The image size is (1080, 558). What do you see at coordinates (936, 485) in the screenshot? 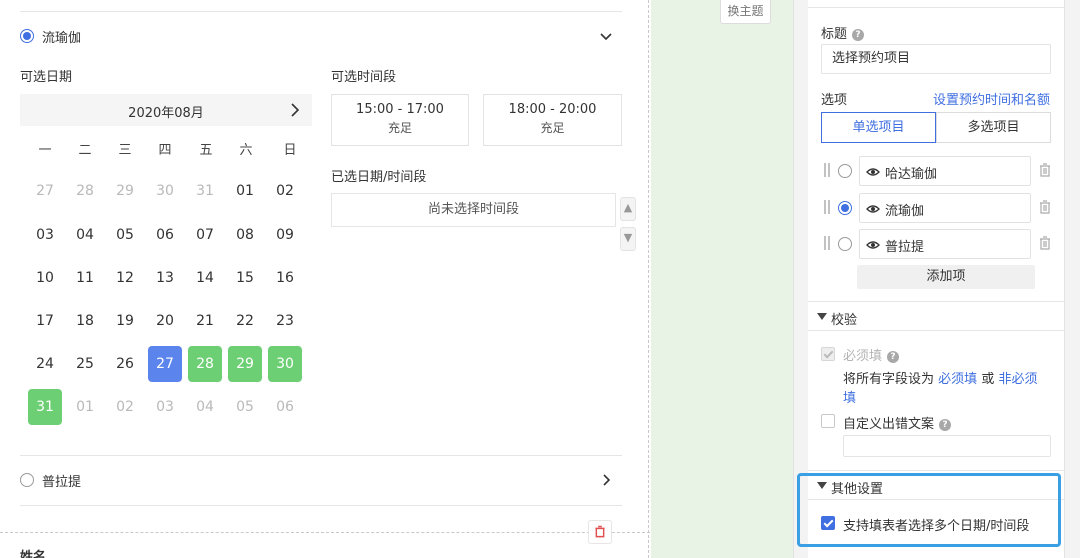
I see `other-settings-header: 其他设置` at bounding box center [936, 485].